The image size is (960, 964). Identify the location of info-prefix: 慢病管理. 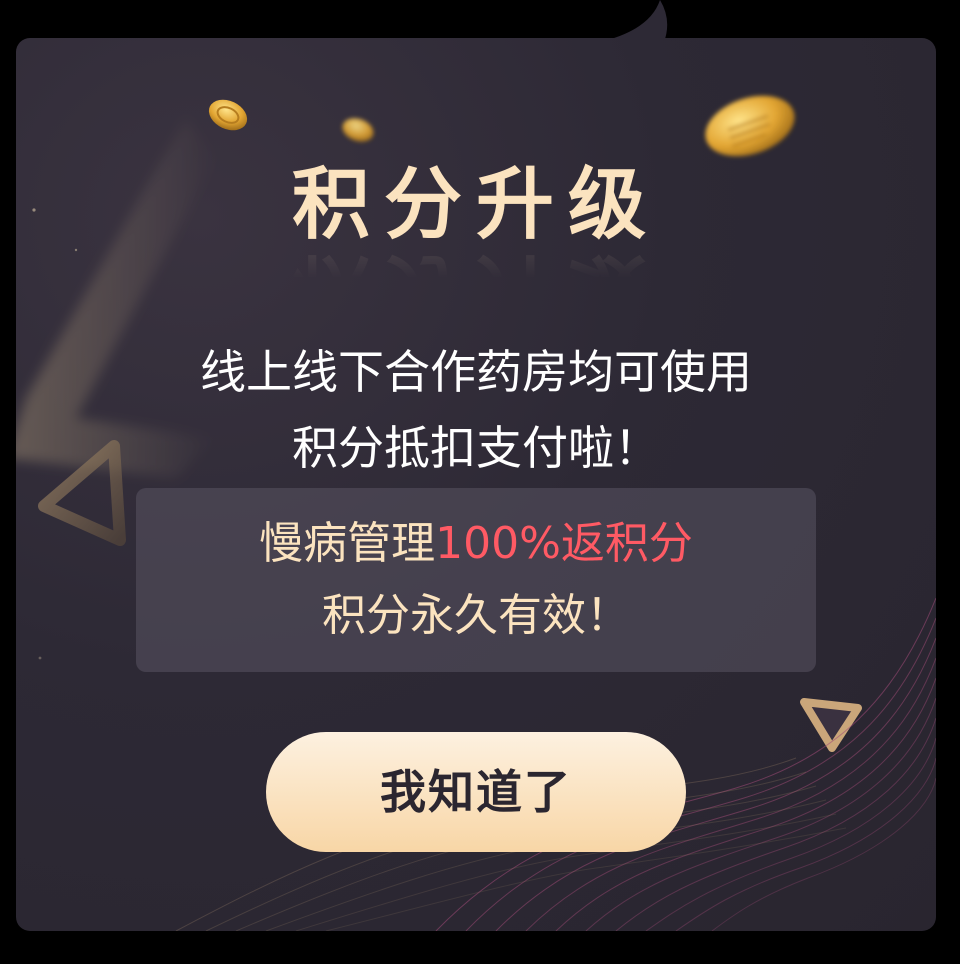
(347, 543).